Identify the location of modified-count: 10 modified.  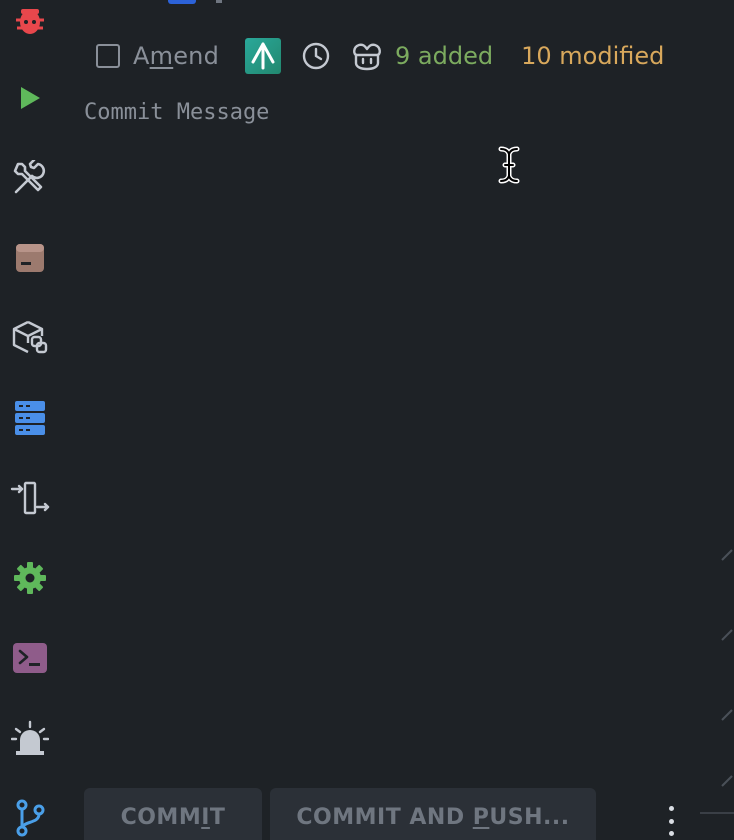
(593, 56).